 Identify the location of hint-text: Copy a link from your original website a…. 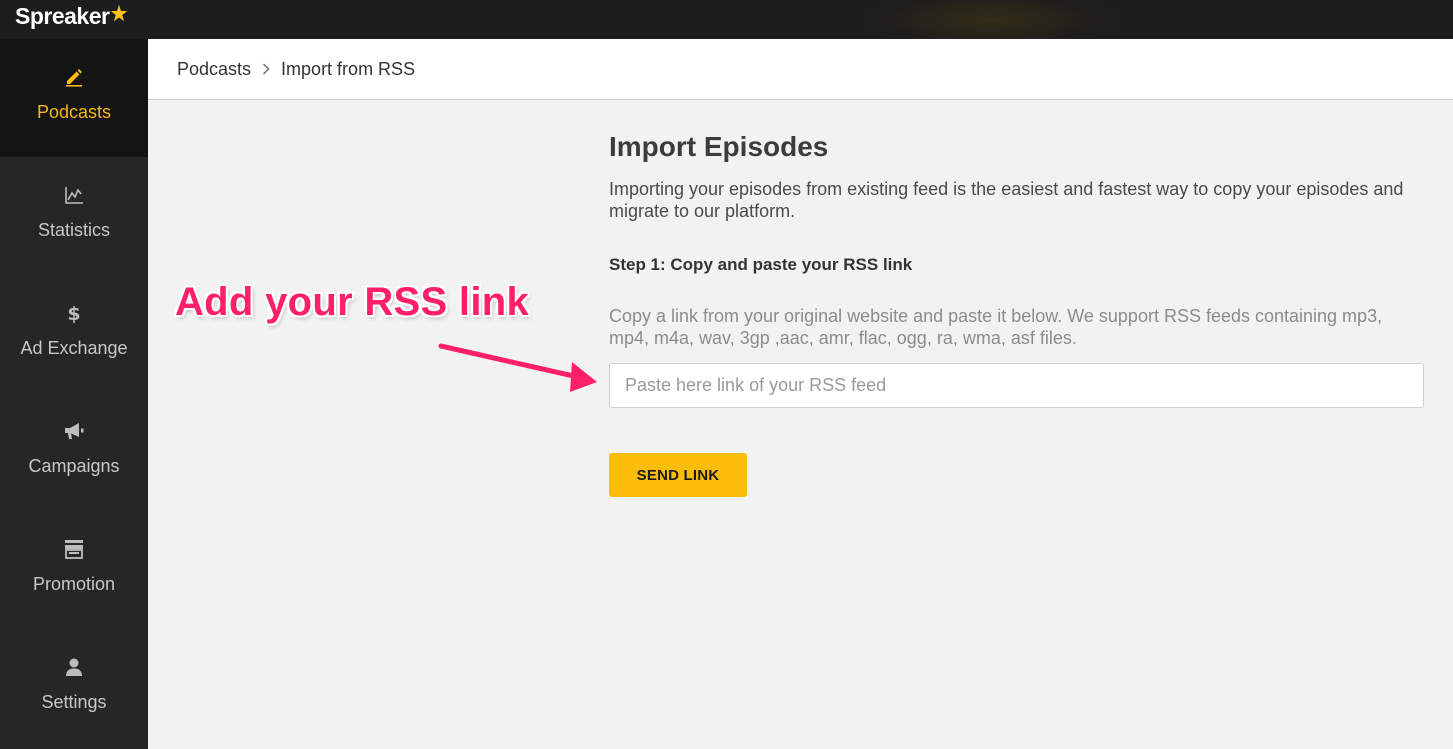
(996, 327).